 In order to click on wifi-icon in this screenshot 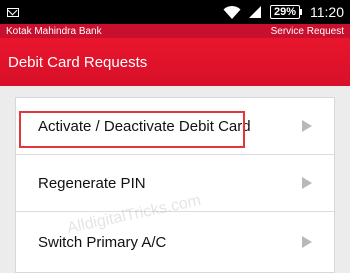, I will do `click(232, 12)`.